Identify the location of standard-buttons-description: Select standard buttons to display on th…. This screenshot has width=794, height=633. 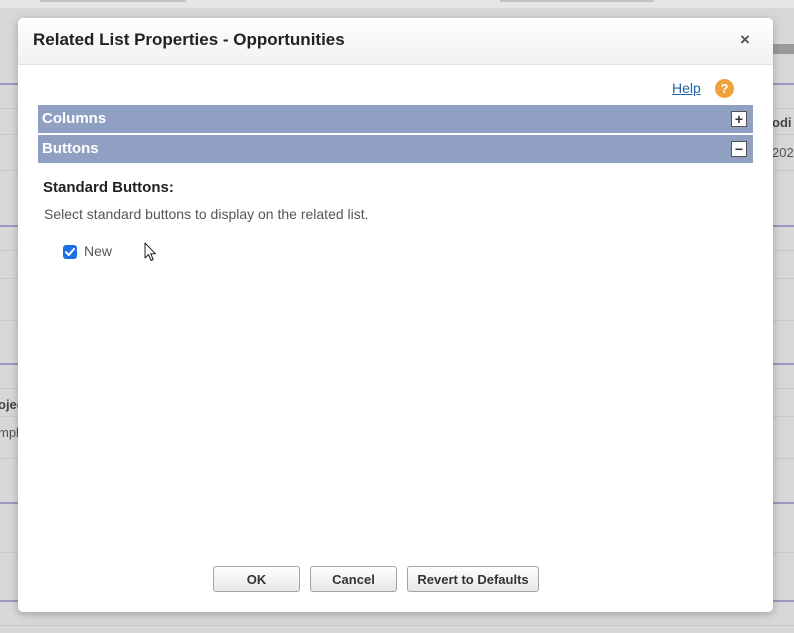
(206, 214).